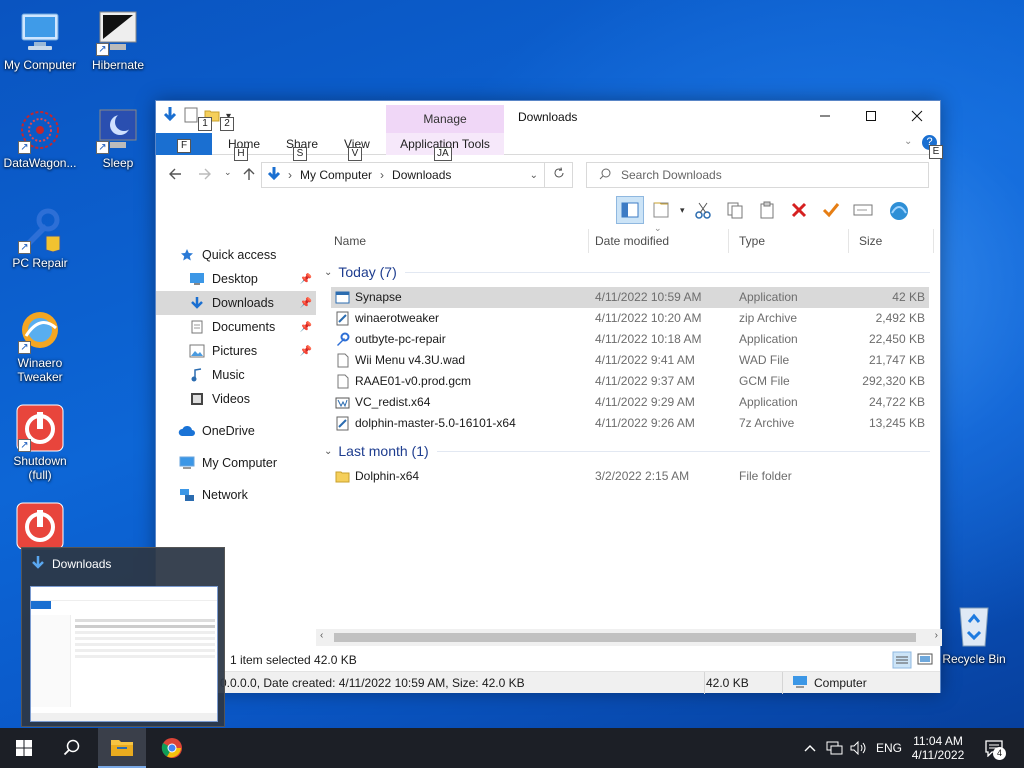 The width and height of the screenshot is (1024, 768). What do you see at coordinates (917, 116) in the screenshot?
I see `close-button` at bounding box center [917, 116].